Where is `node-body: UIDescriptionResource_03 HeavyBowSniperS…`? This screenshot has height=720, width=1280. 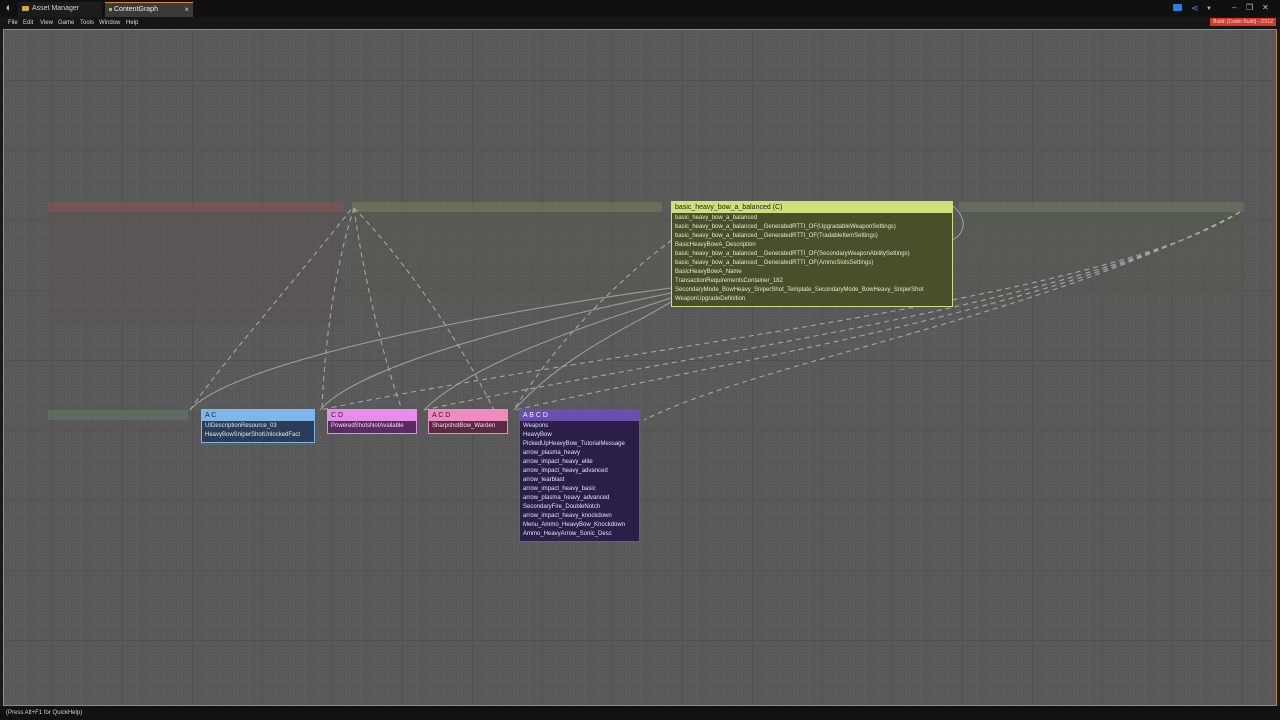
node-body: UIDescriptionResource_03 HeavyBowSniperS… is located at coordinates (258, 431).